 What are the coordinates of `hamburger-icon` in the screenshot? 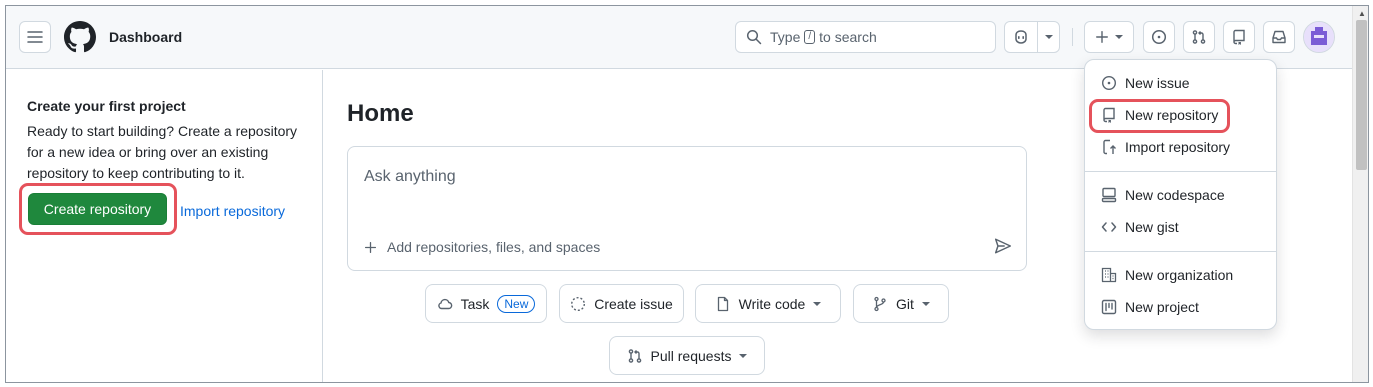 It's located at (35, 37).